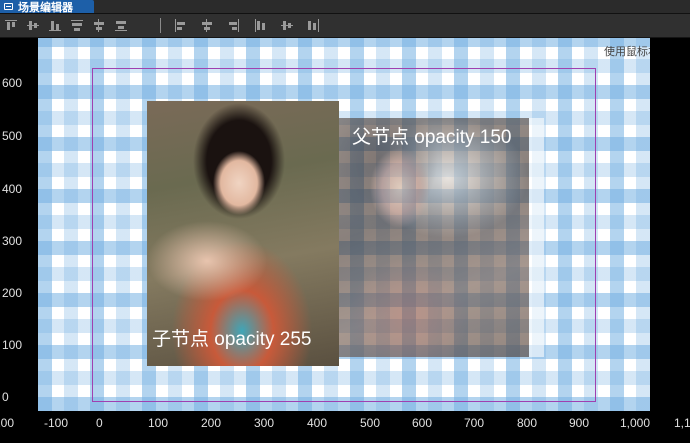  I want to click on y-tick: 400, so click(12, 189).